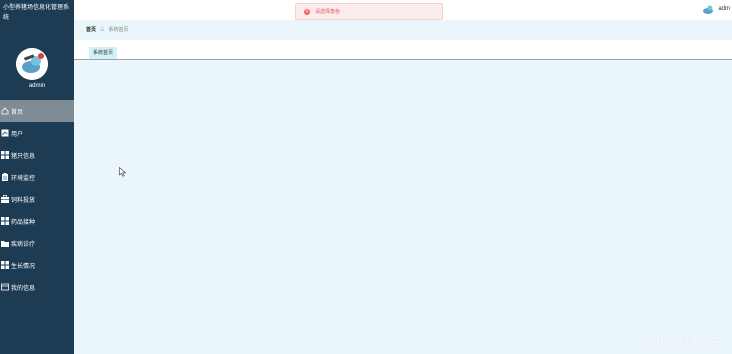 This screenshot has height=354, width=732. Describe the element at coordinates (37, 265) in the screenshot. I see `sidebar-item-growth: 生长情况` at that location.